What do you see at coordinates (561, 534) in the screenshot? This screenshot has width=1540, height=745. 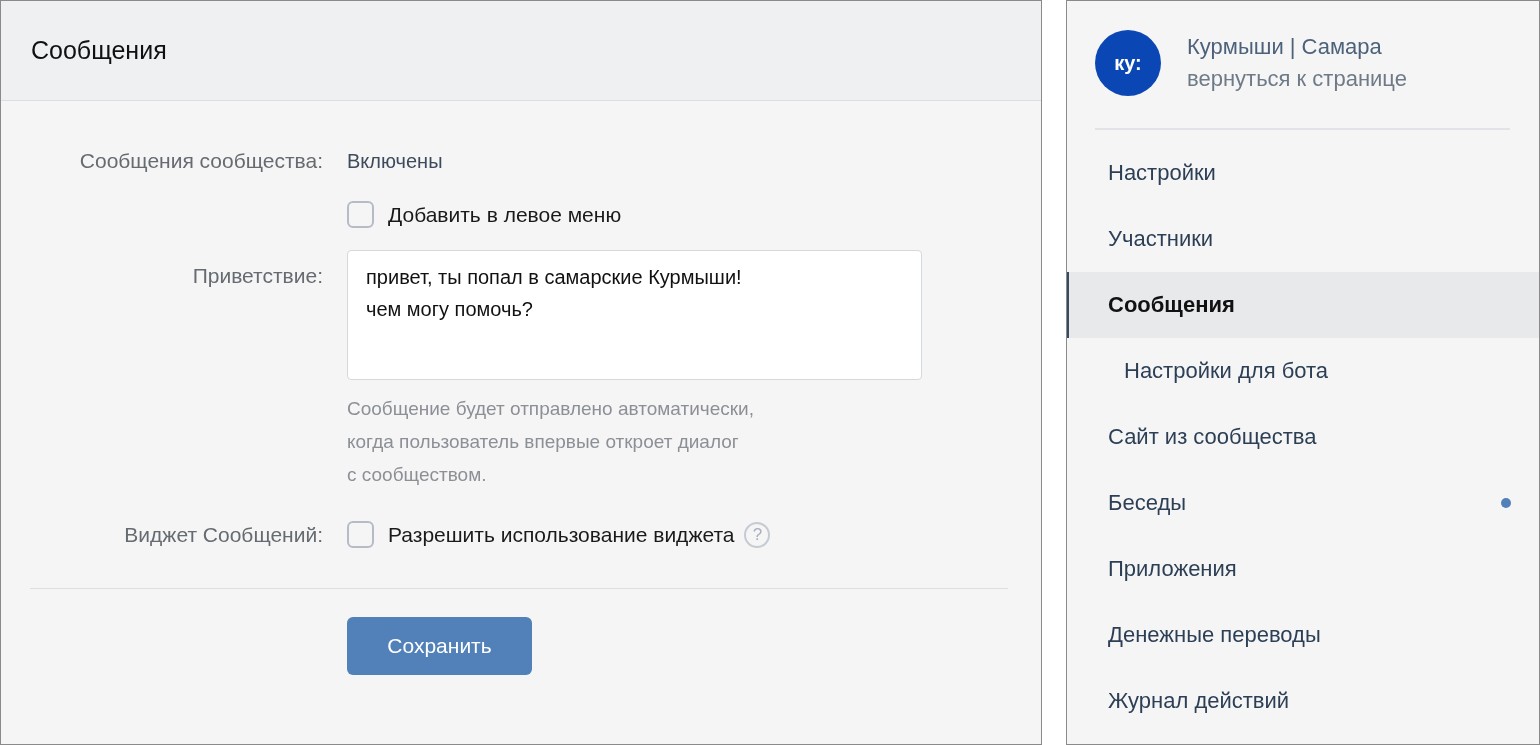 I see `checkbox-label: Разрешить использование виджета` at bounding box center [561, 534].